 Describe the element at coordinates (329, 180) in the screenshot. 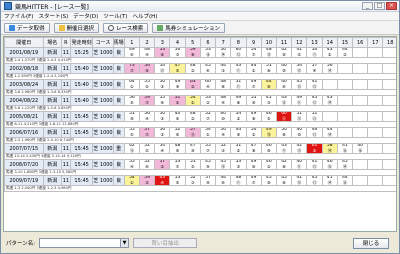

I see `horse-cell: 41 ⑭` at that location.